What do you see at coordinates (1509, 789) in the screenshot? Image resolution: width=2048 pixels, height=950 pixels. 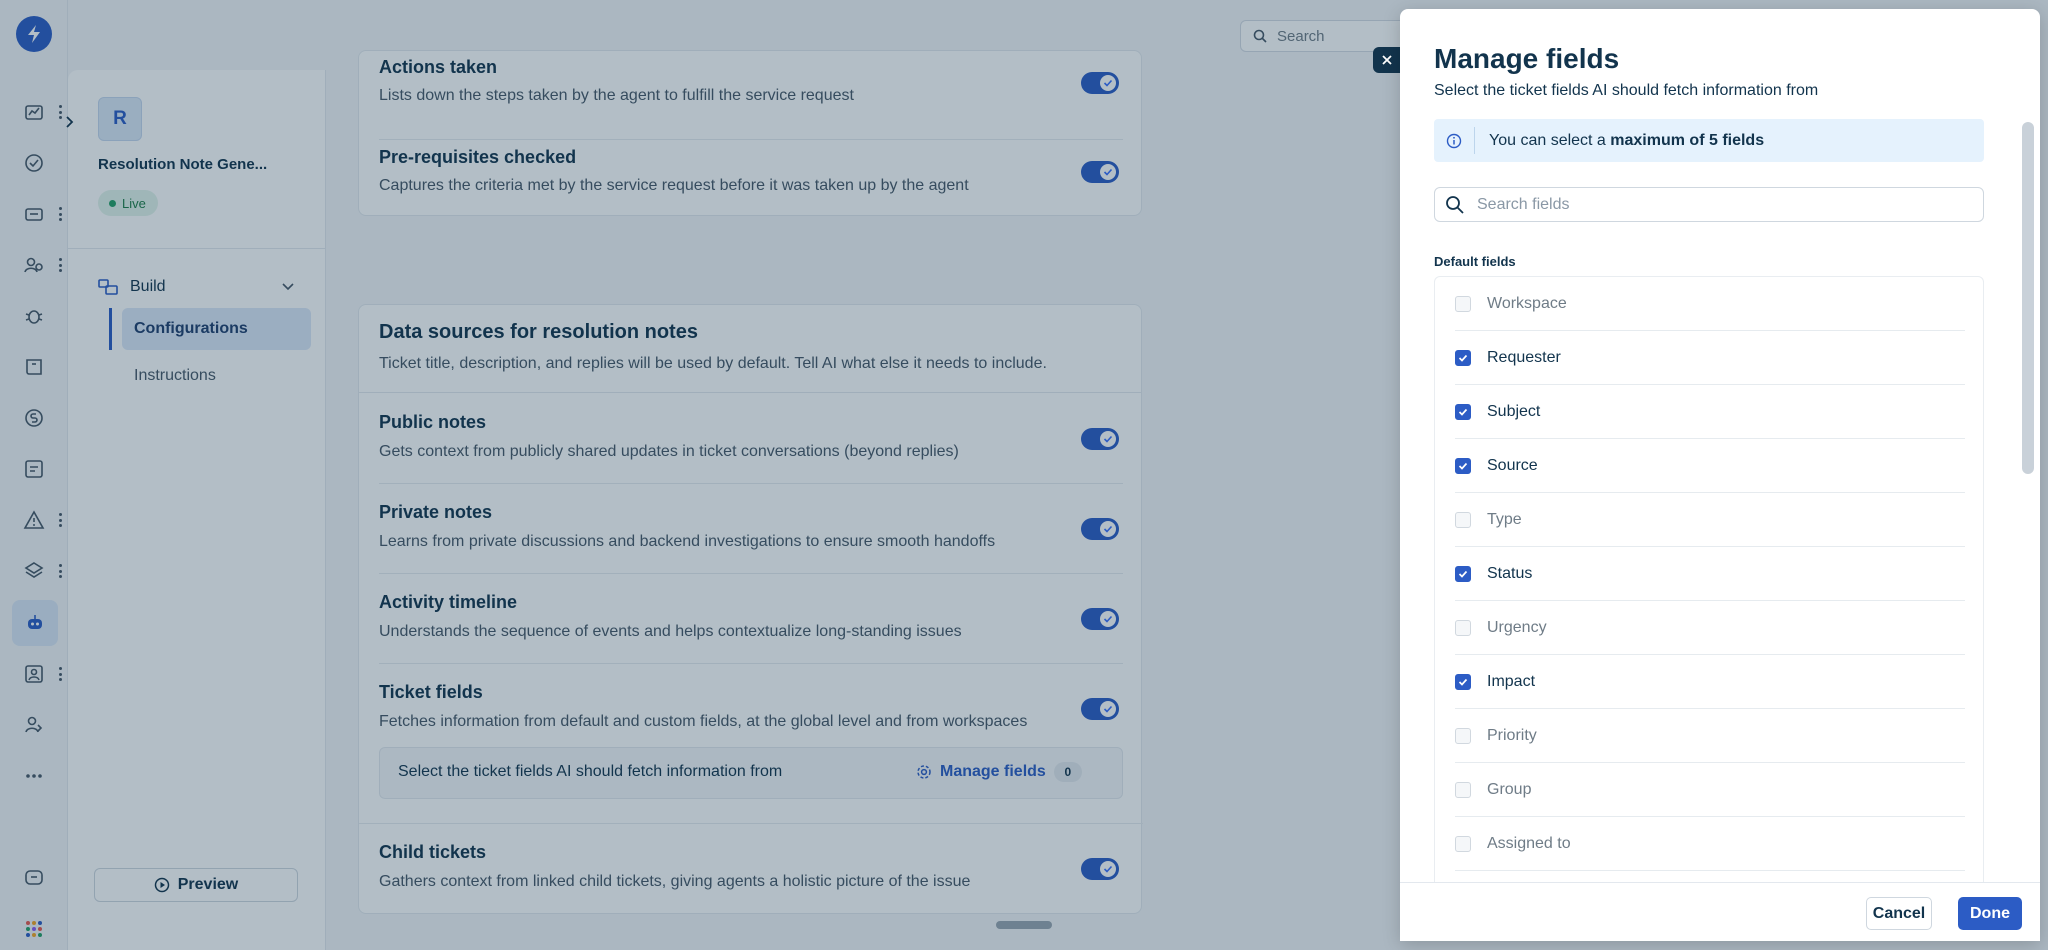 I see `field-label: Group` at bounding box center [1509, 789].